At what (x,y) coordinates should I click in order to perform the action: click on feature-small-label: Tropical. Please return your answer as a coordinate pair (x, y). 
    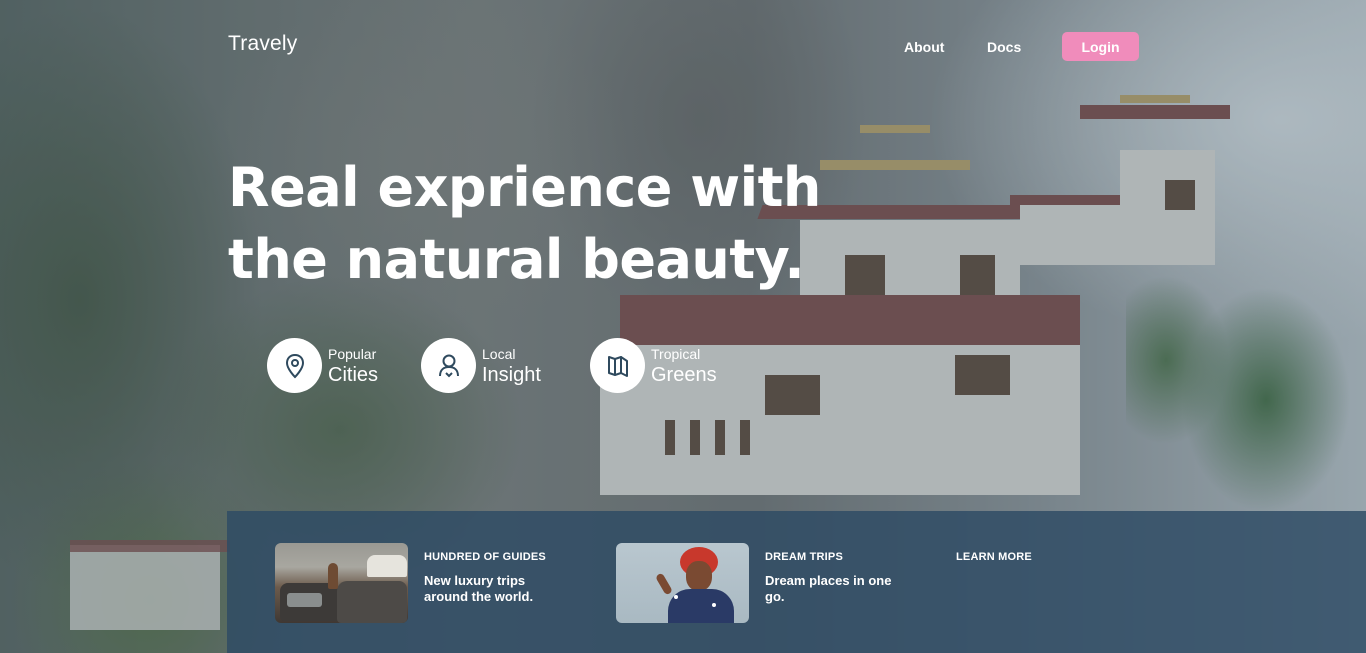
    Looking at the image, I should click on (676, 353).